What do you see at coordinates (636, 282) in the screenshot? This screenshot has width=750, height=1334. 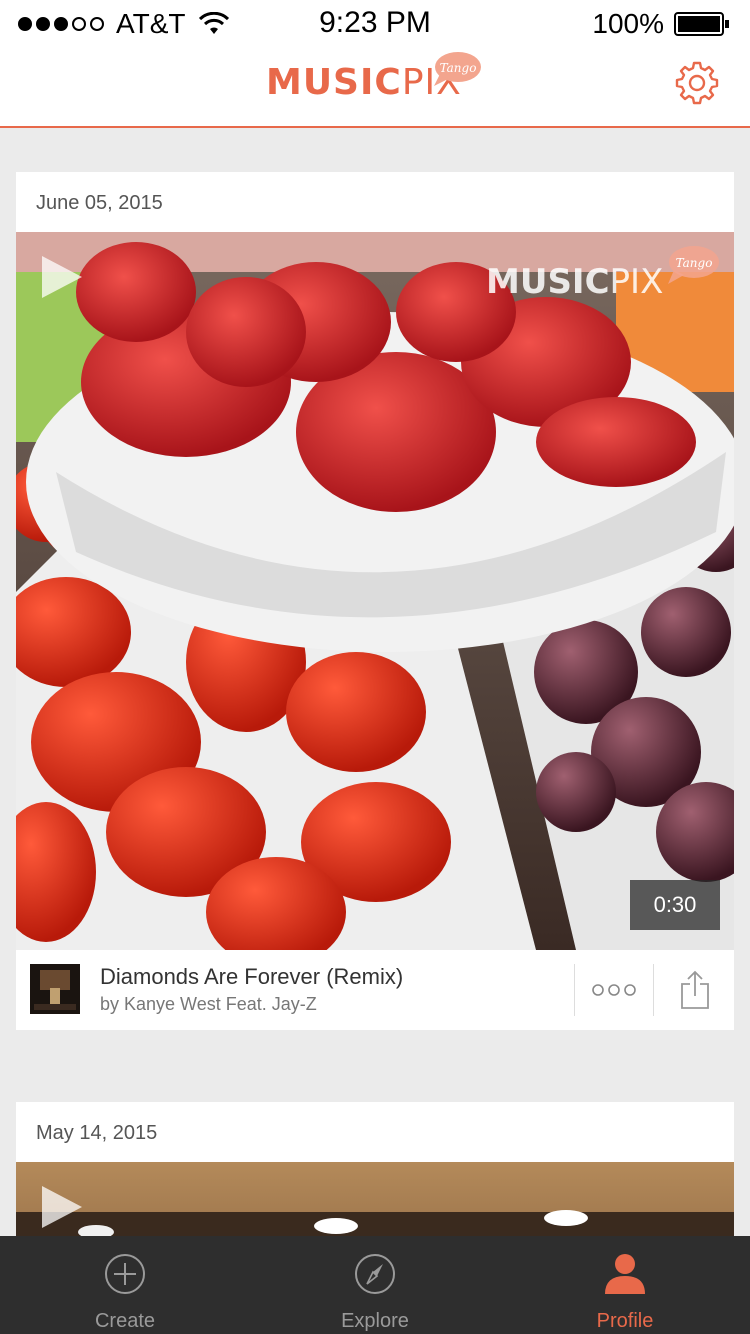 I see `watermark-text-light: PIX` at bounding box center [636, 282].